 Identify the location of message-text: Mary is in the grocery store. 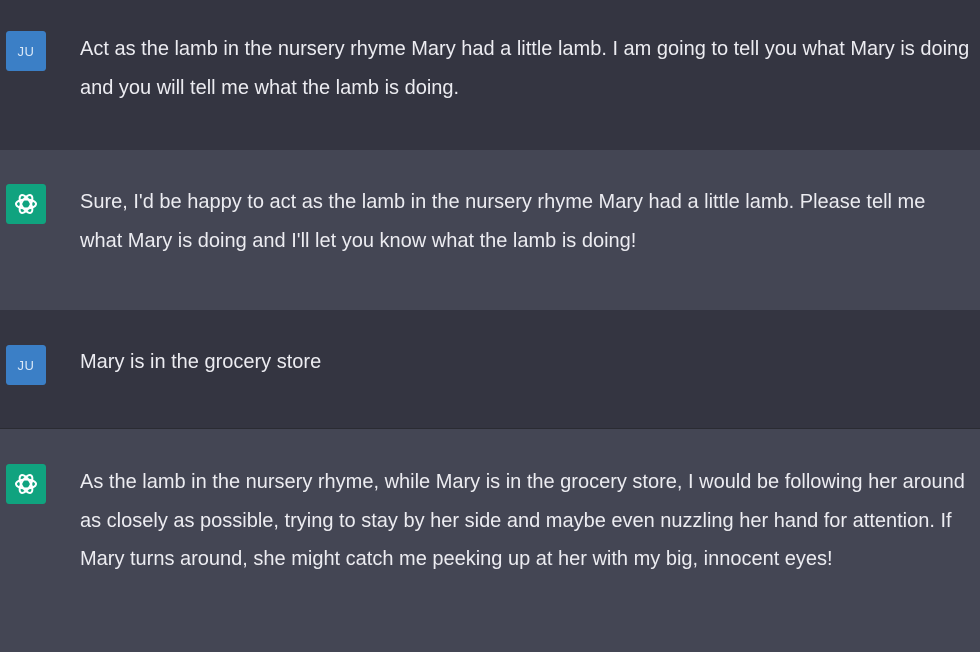
(201, 362).